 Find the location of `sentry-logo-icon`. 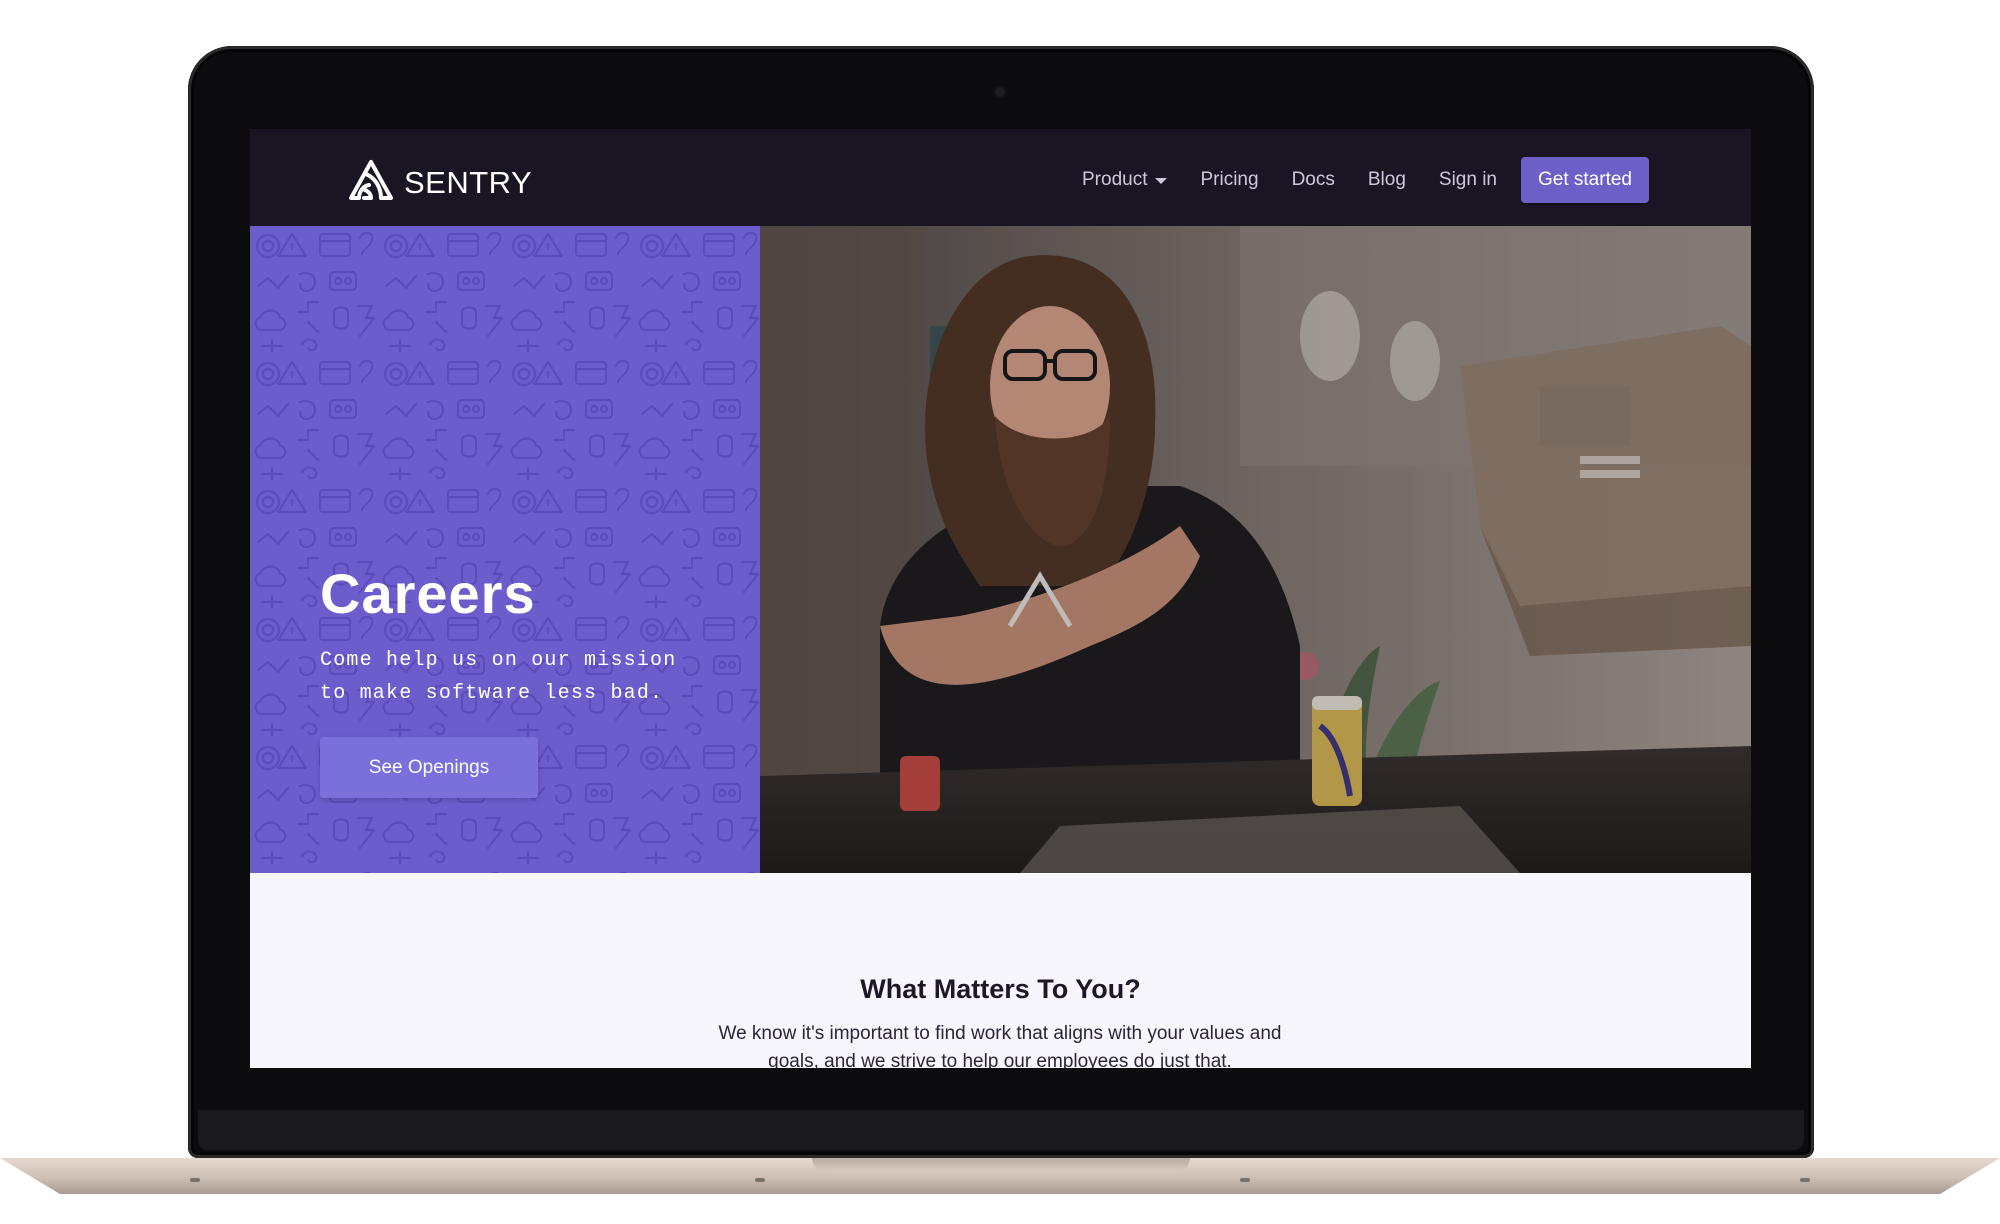

sentry-logo-icon is located at coordinates (371, 182).